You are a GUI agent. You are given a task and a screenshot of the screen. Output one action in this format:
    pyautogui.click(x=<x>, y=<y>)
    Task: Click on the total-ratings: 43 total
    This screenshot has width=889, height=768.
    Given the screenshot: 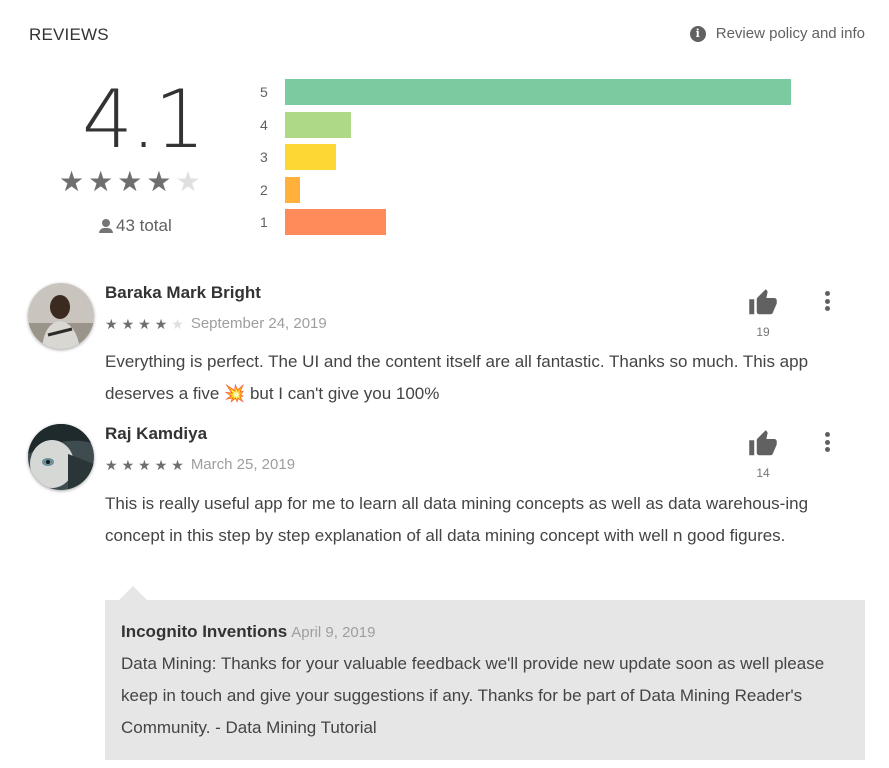 What is the action you would take?
    pyautogui.click(x=135, y=226)
    